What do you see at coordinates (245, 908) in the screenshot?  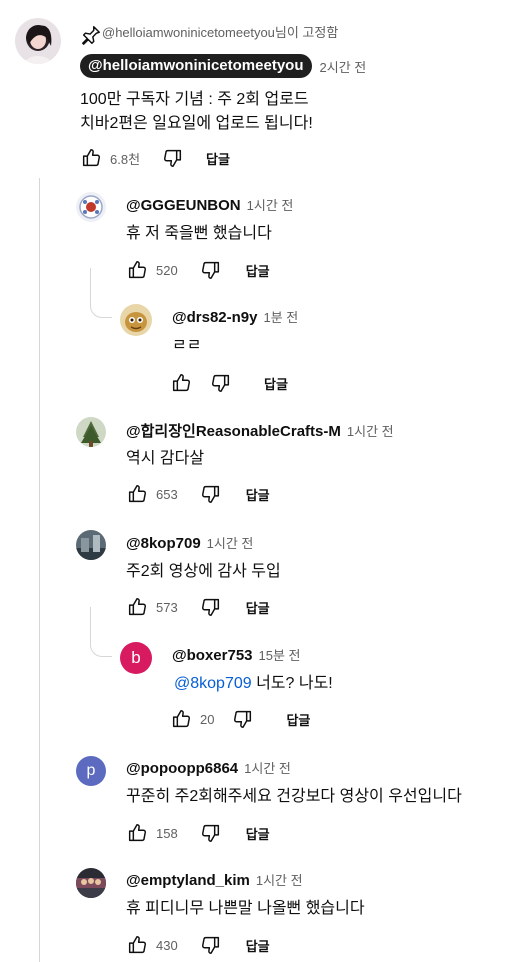 I see `comment-text: 휴 피디니무 나쁜말 나올뻔 했습니다` at bounding box center [245, 908].